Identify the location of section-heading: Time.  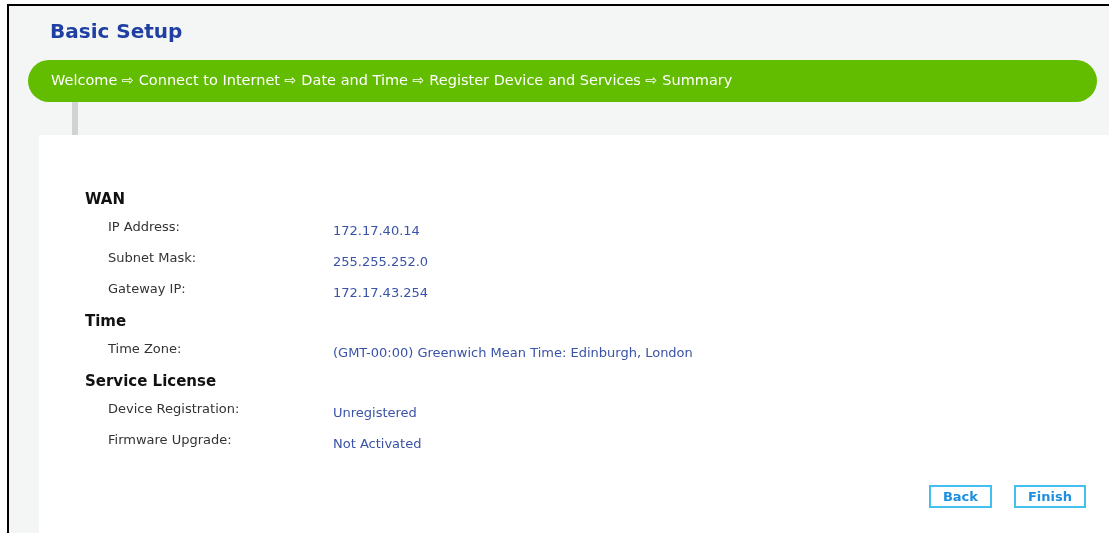
(106, 321).